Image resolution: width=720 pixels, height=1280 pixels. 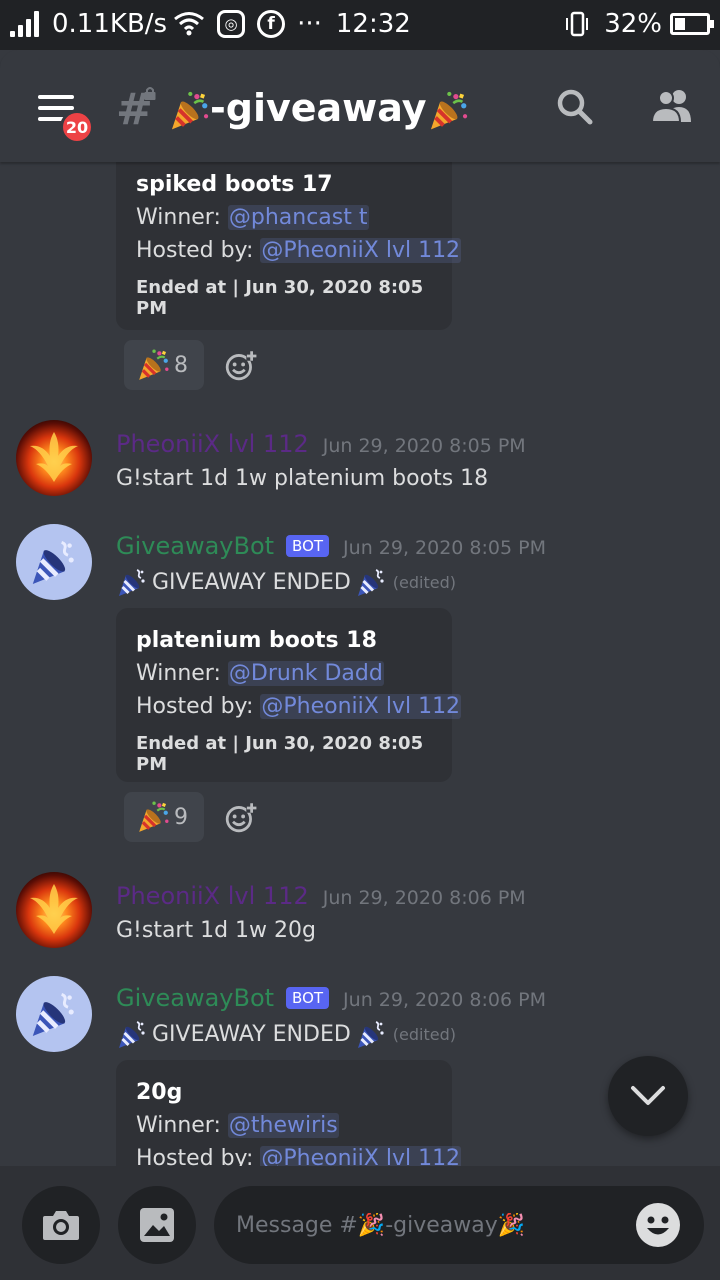 What do you see at coordinates (321, 444) in the screenshot?
I see `message-header: PheoniiX lvl 112 Jun 29, 2020 8:05 PM` at bounding box center [321, 444].